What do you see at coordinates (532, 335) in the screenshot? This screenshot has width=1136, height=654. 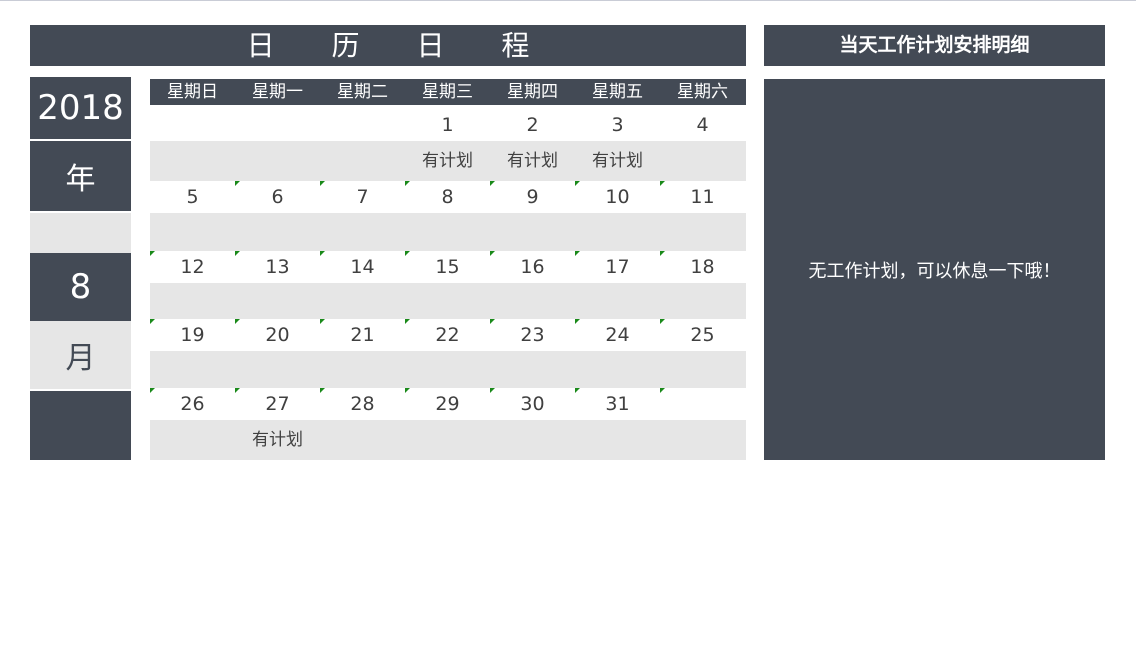 I see `day-cell: 23` at bounding box center [532, 335].